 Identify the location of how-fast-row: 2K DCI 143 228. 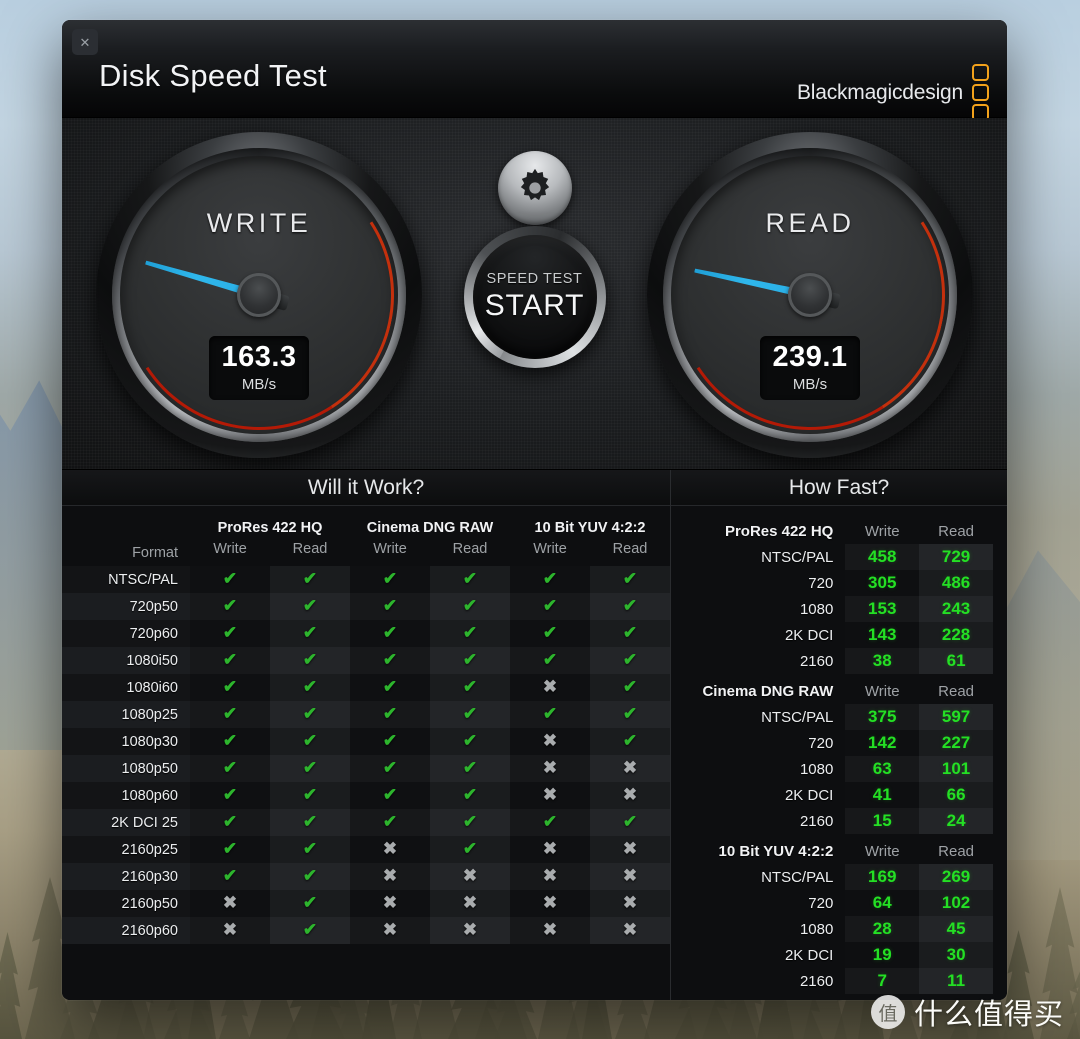
(832, 635).